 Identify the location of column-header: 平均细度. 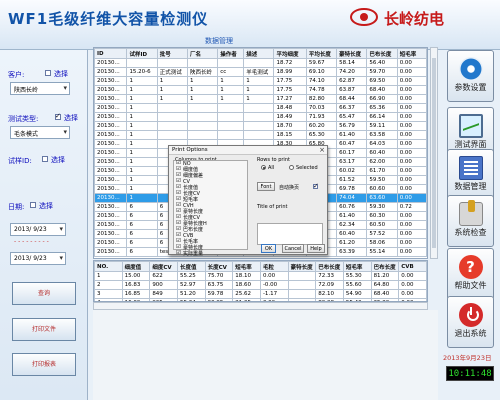
(290, 53).